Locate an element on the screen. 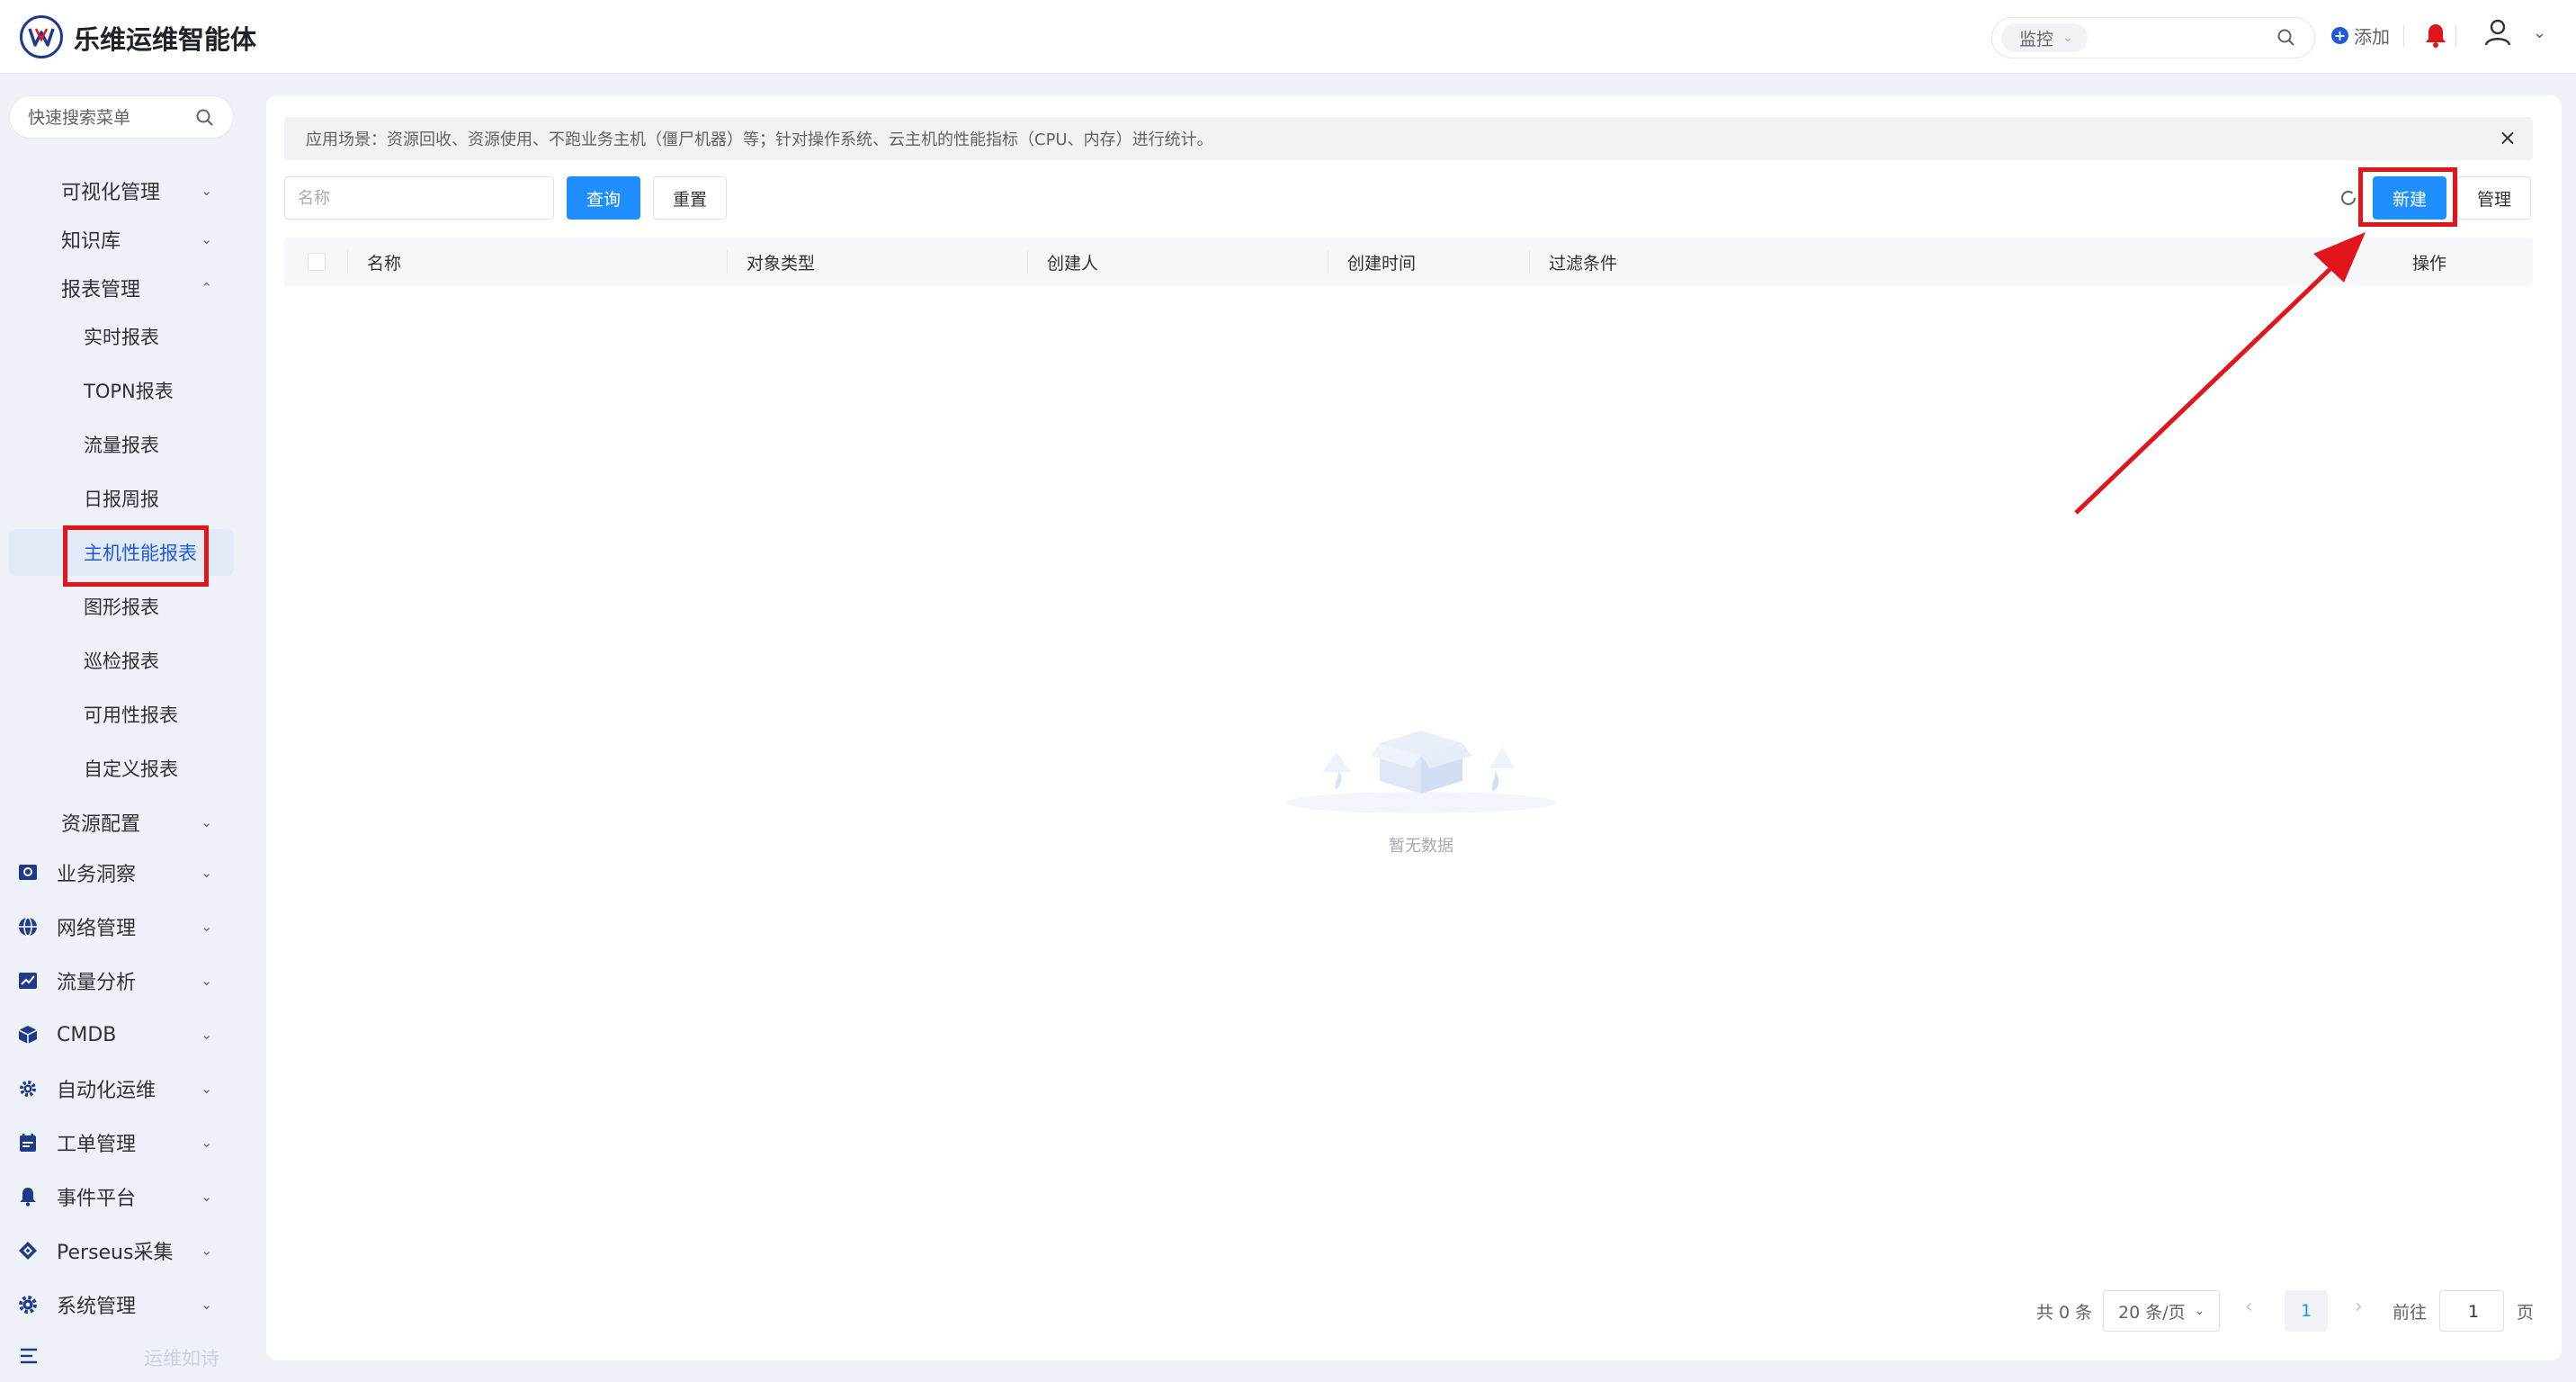 The height and width of the screenshot is (1382, 2576). collapse-menu-icon is located at coordinates (30, 1358).